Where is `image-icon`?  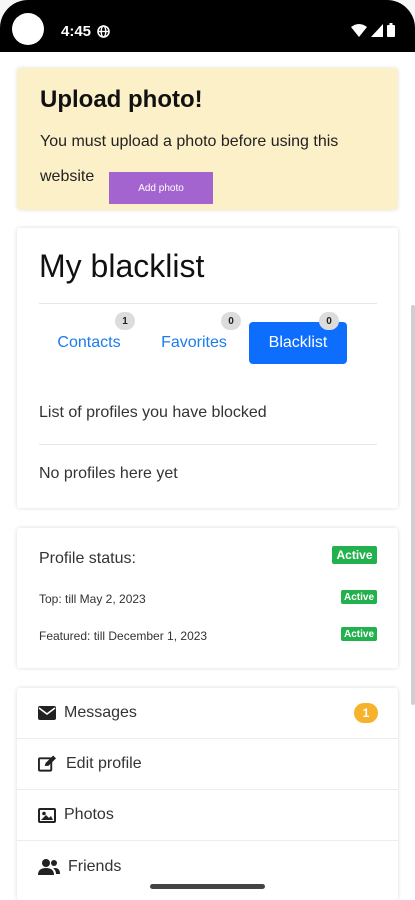
image-icon is located at coordinates (47, 815).